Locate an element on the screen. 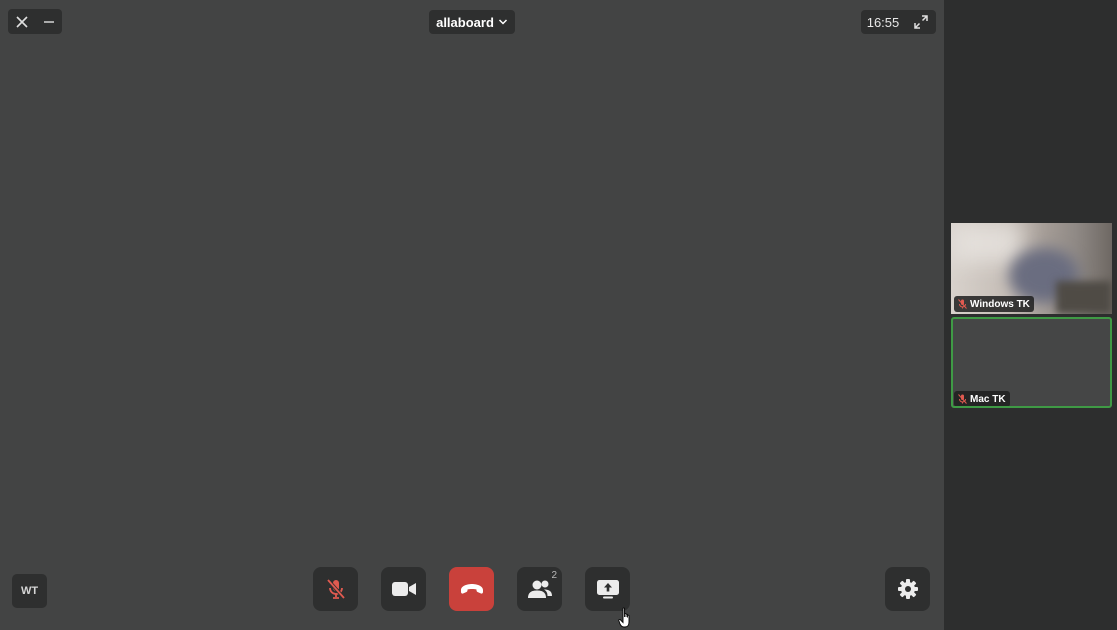 Image resolution: width=1117 pixels, height=630 pixels. participant-name: Windows TK is located at coordinates (1000, 304).